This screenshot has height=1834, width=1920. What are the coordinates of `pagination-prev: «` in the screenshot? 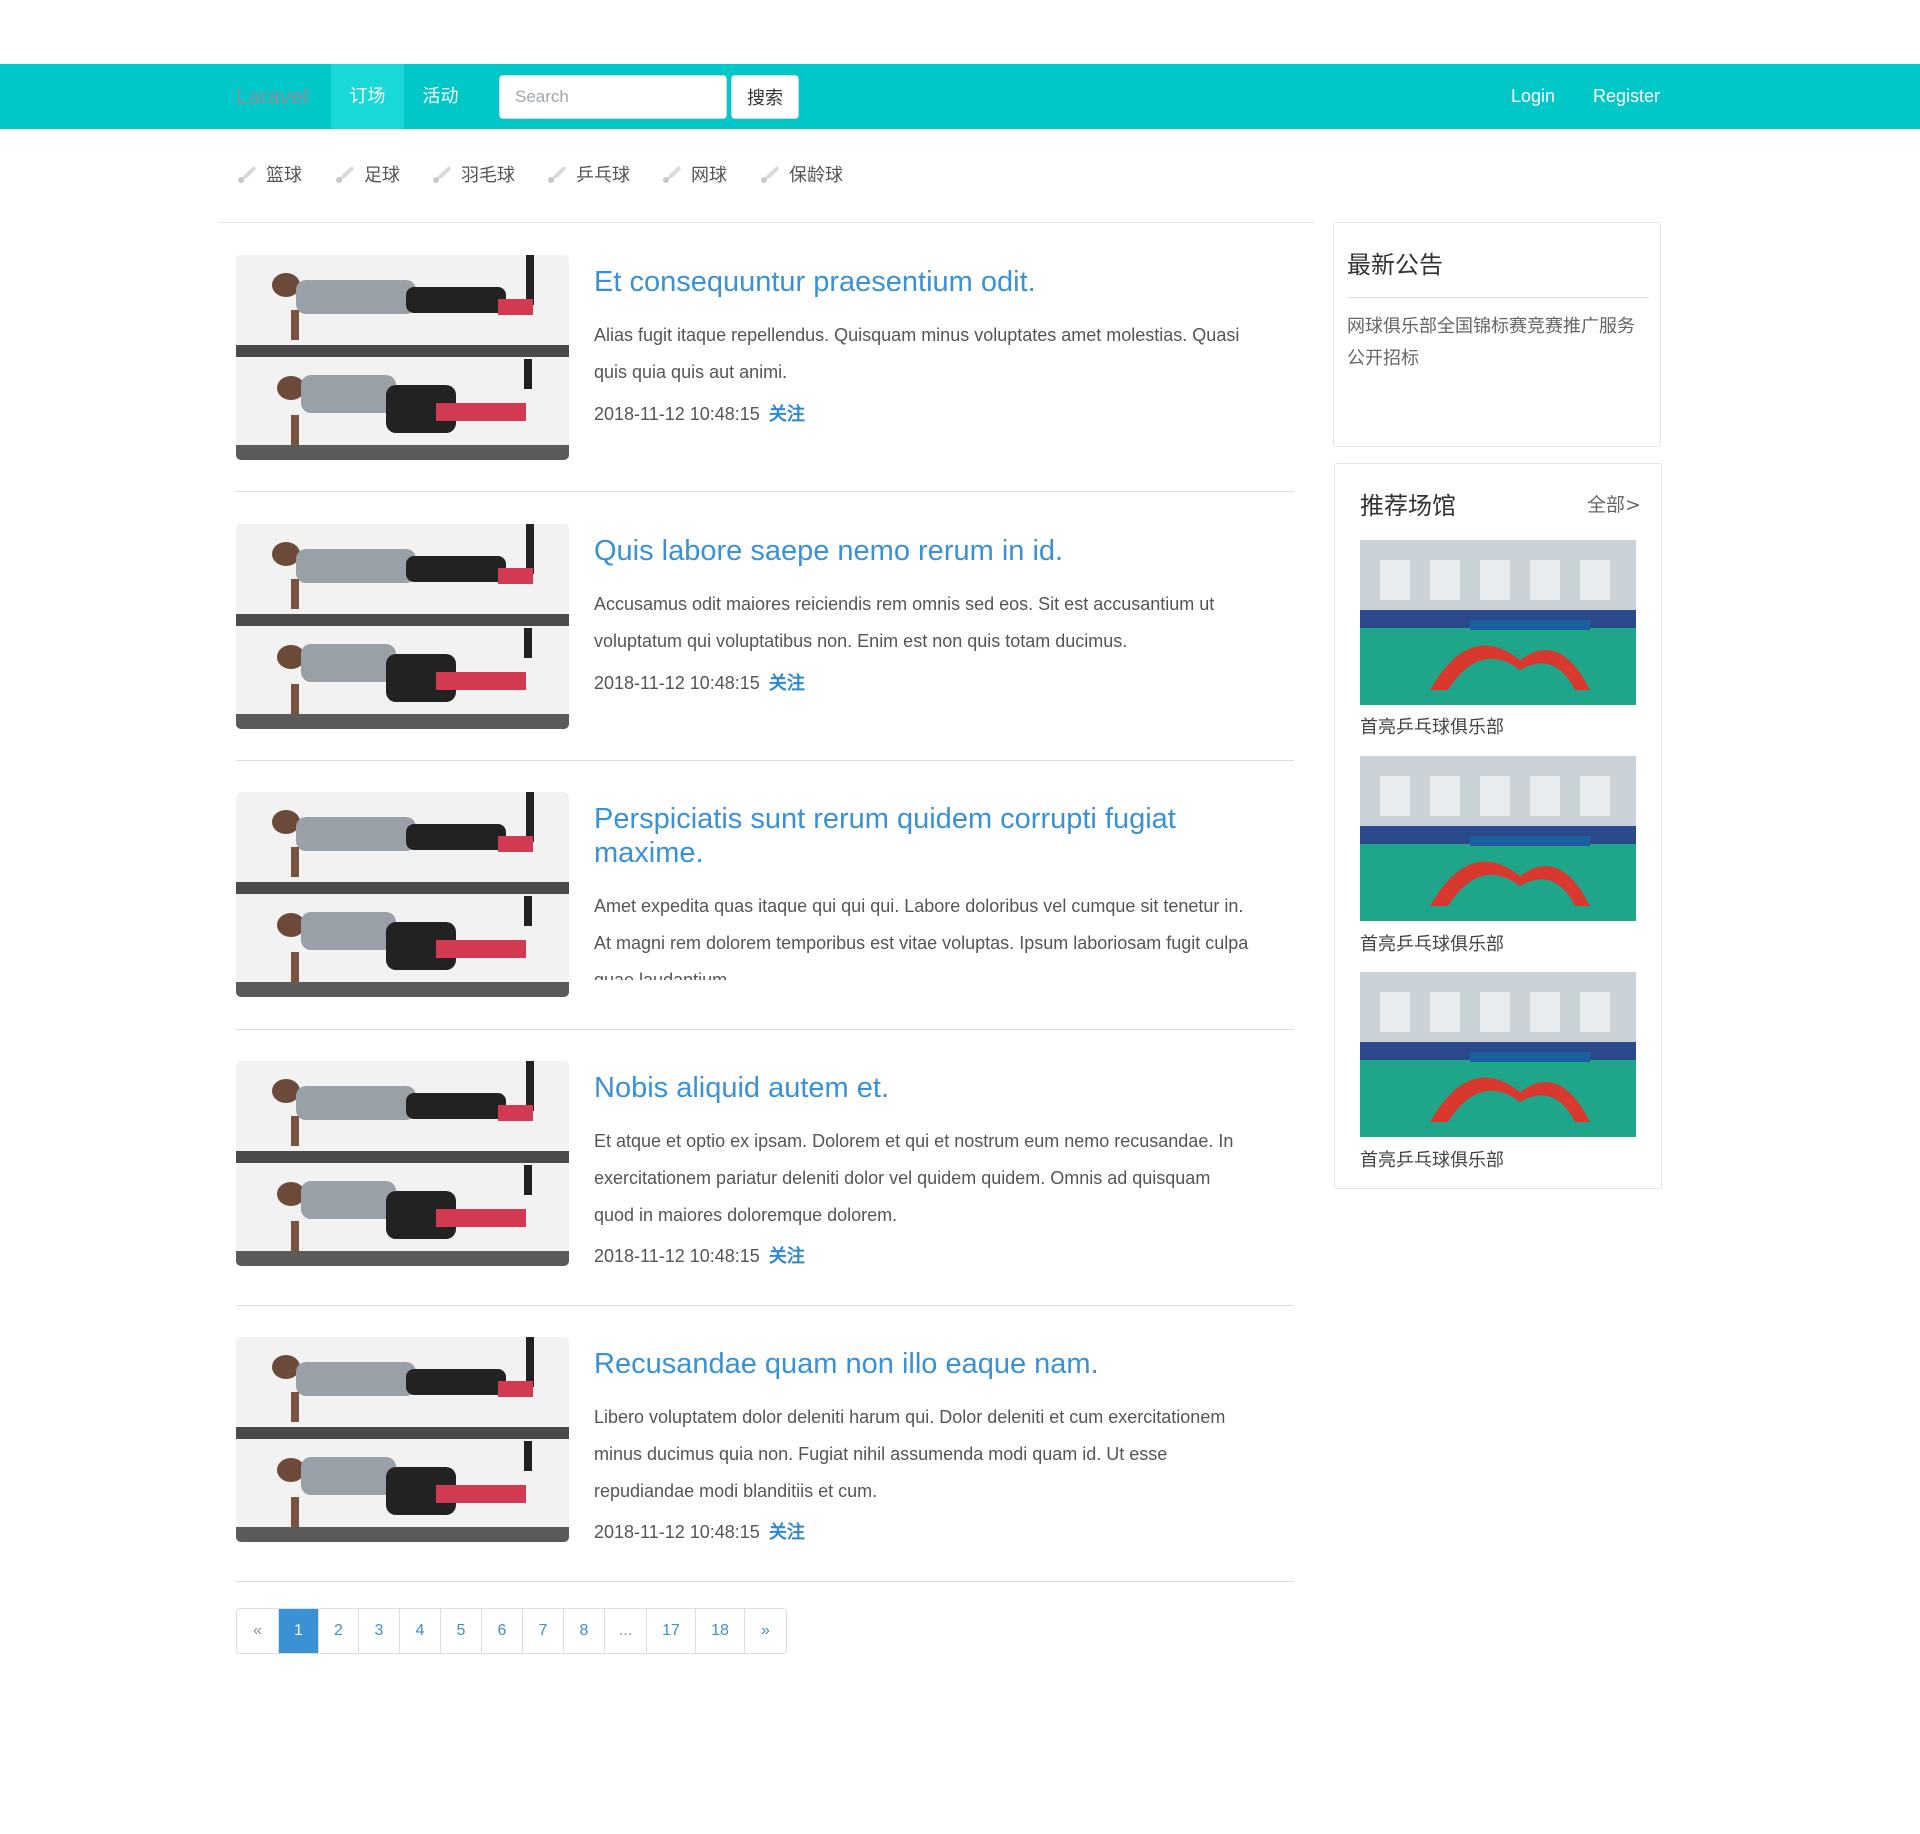 It's located at (258, 1631).